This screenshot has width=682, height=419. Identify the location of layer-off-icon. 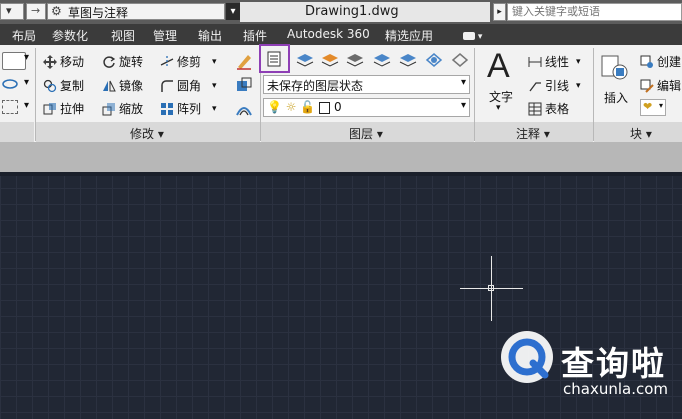
(330, 60).